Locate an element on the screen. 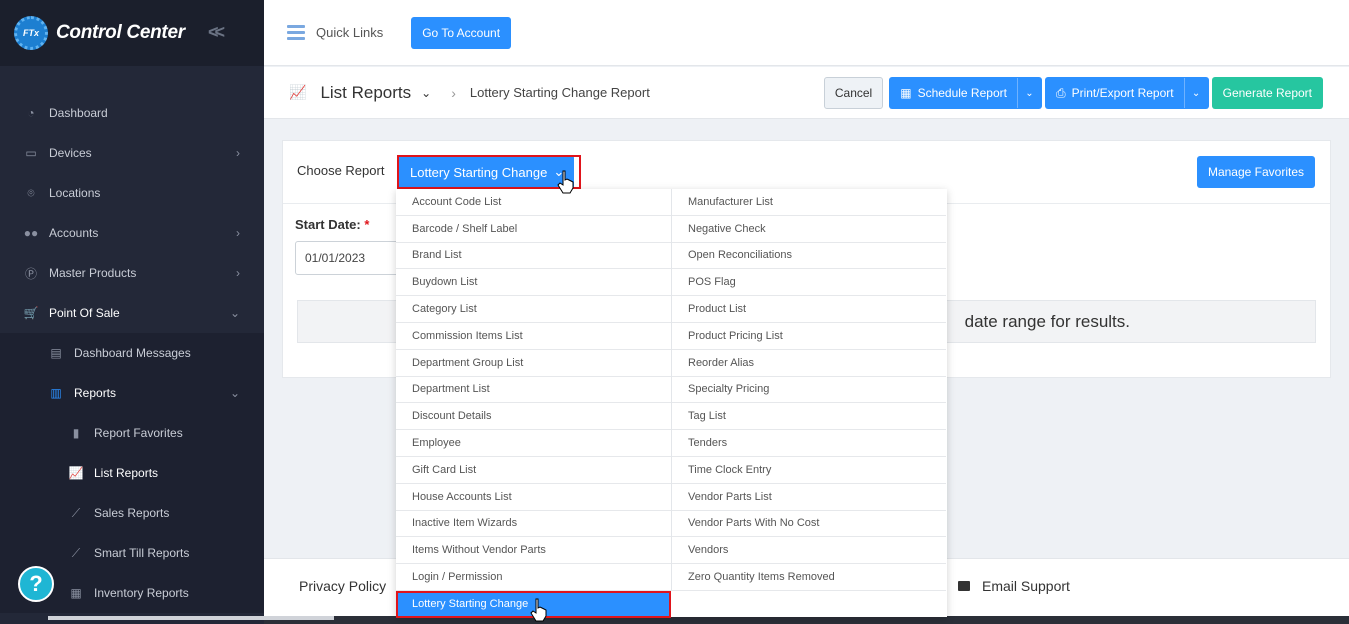  privacy-policy-link: Privacy Policy is located at coordinates (342, 586).